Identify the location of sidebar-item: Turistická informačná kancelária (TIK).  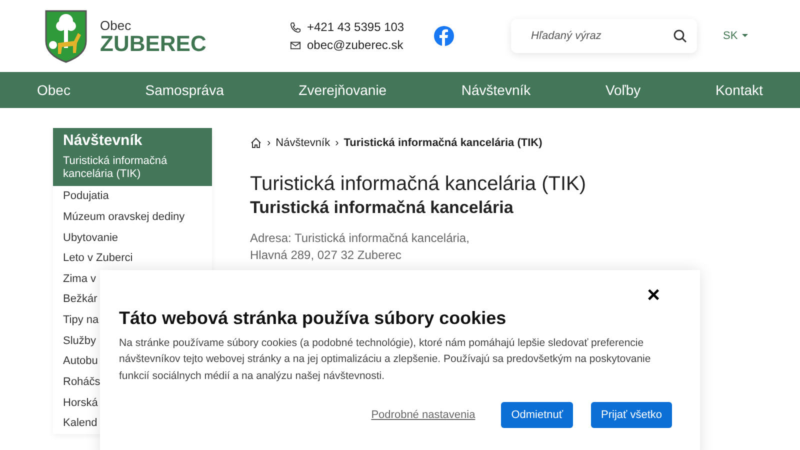
(132, 168).